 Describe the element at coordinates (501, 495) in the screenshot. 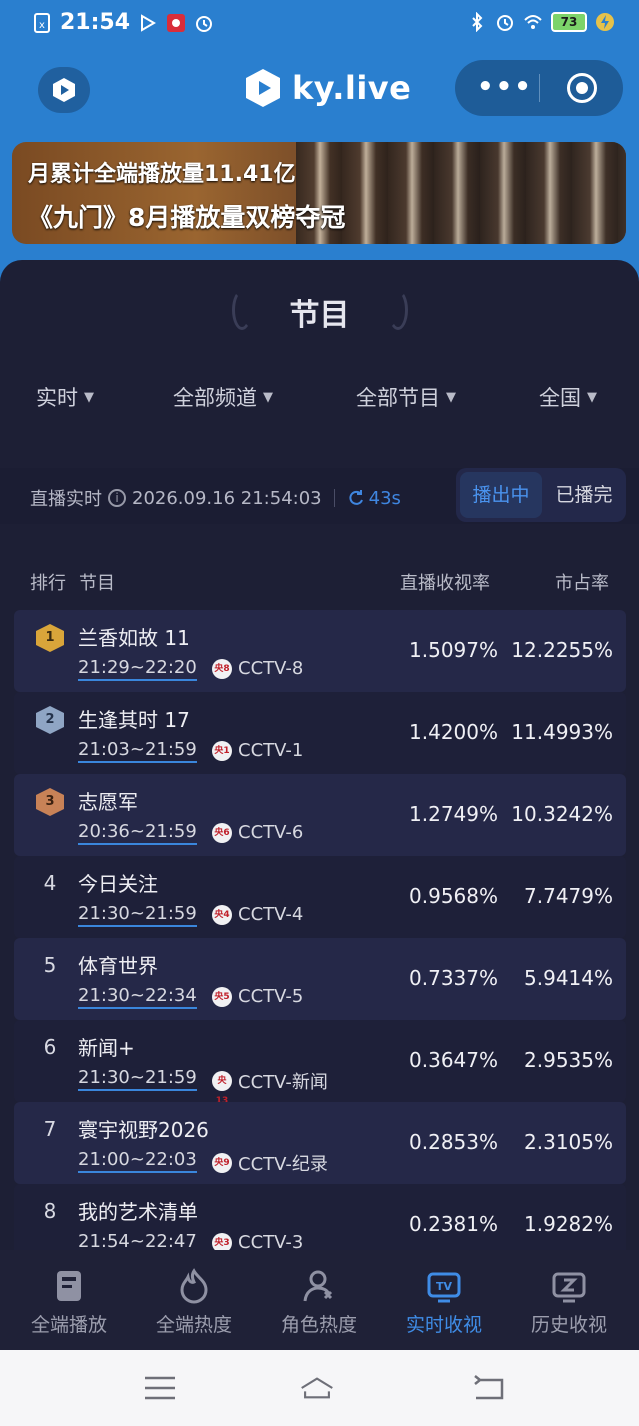

I see `tab-on-air: 播出中` at that location.